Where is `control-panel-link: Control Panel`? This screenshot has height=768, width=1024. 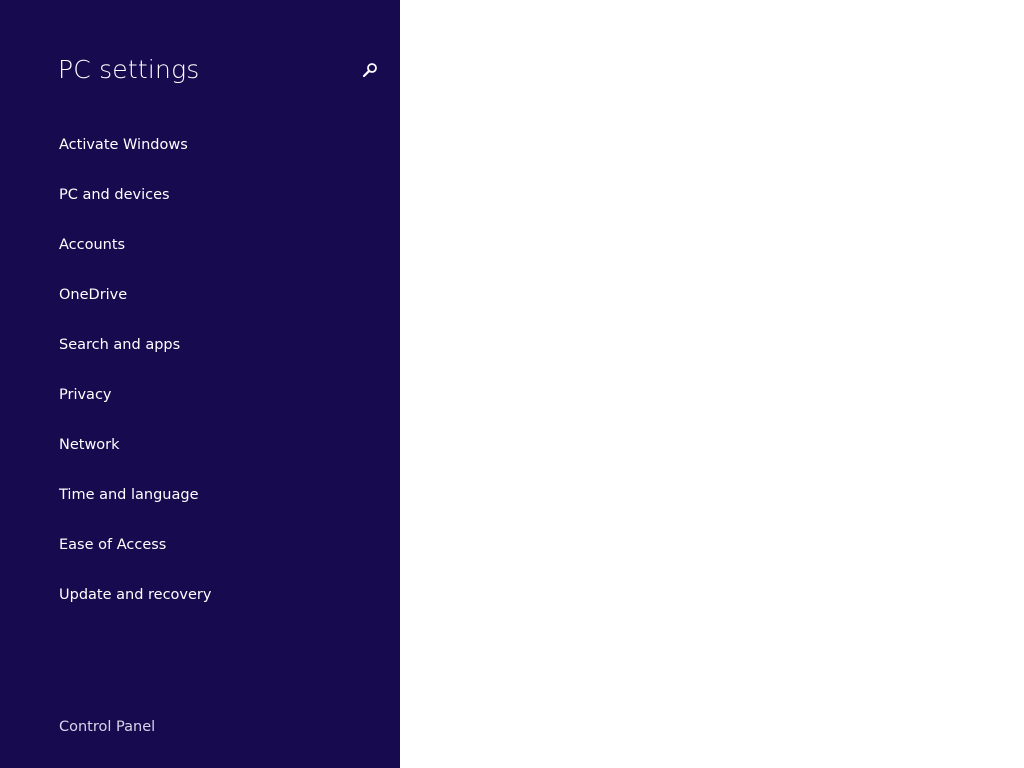
control-panel-link: Control Panel is located at coordinates (107, 727).